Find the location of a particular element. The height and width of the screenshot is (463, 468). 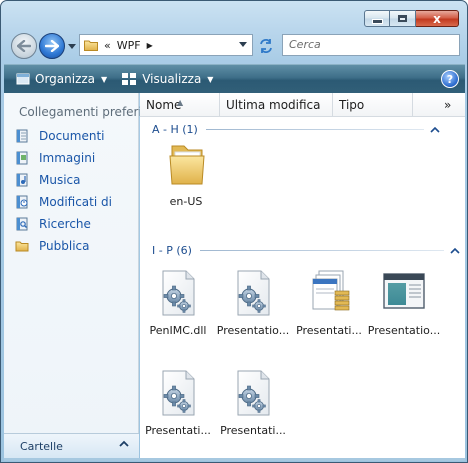

music-icon is located at coordinates (22, 180).